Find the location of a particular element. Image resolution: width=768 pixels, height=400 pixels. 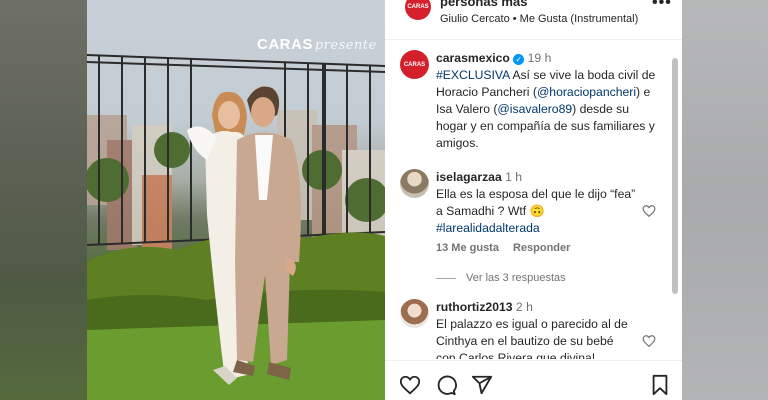

comment-icon is located at coordinates (446, 385).